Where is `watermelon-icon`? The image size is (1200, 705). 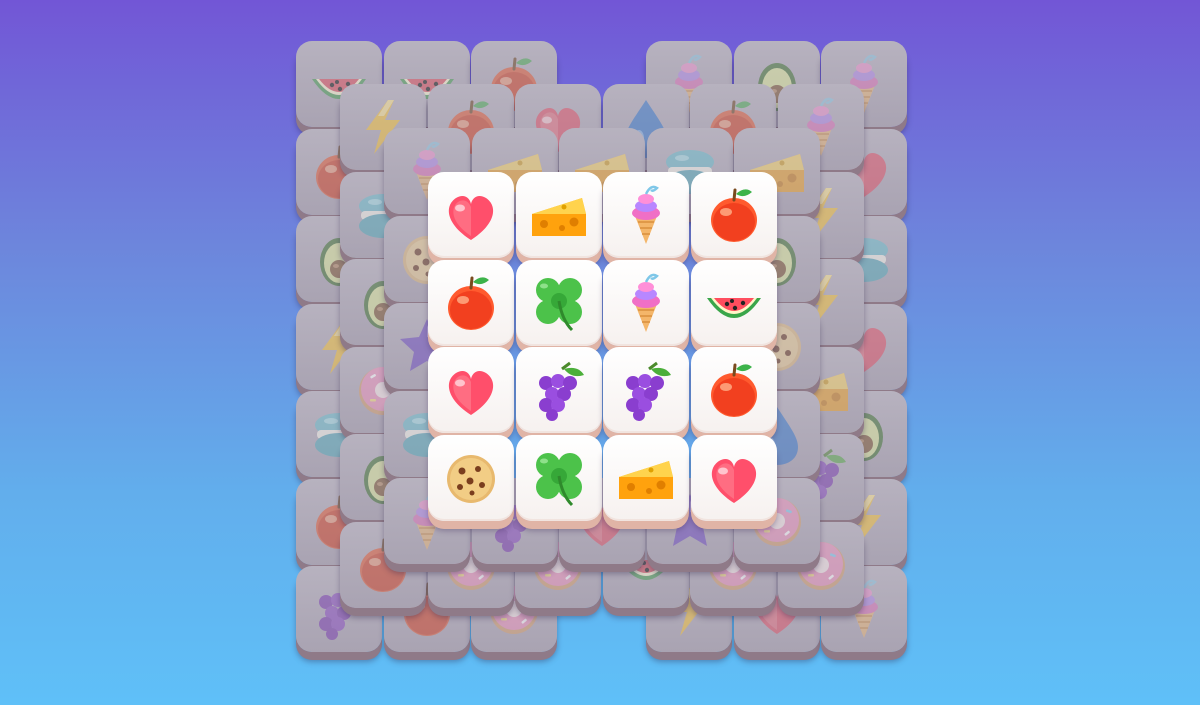
watermelon-icon is located at coordinates (733, 307).